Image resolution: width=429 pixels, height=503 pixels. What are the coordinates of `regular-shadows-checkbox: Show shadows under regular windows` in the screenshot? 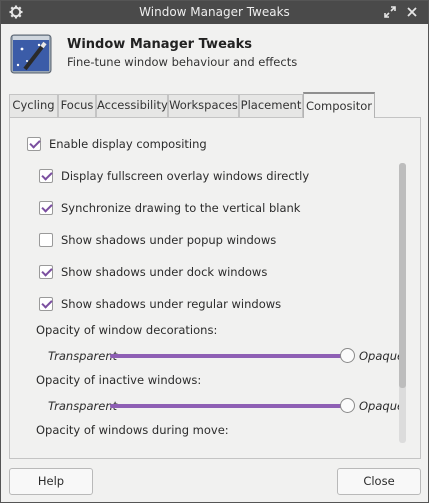 It's located at (160, 304).